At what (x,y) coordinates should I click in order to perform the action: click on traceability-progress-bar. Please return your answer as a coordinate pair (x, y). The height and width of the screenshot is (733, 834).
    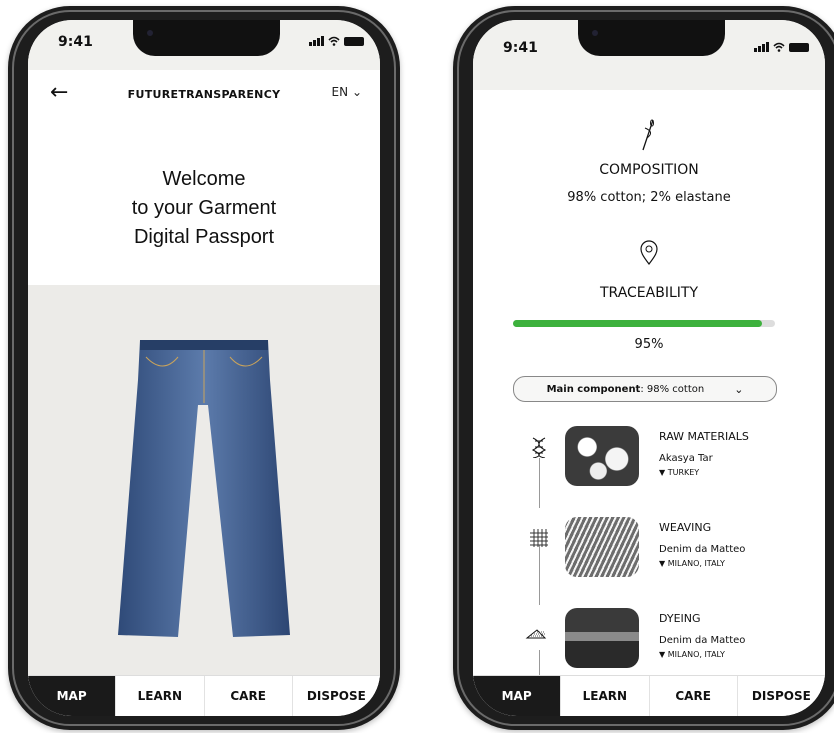
    Looking at the image, I should click on (644, 323).